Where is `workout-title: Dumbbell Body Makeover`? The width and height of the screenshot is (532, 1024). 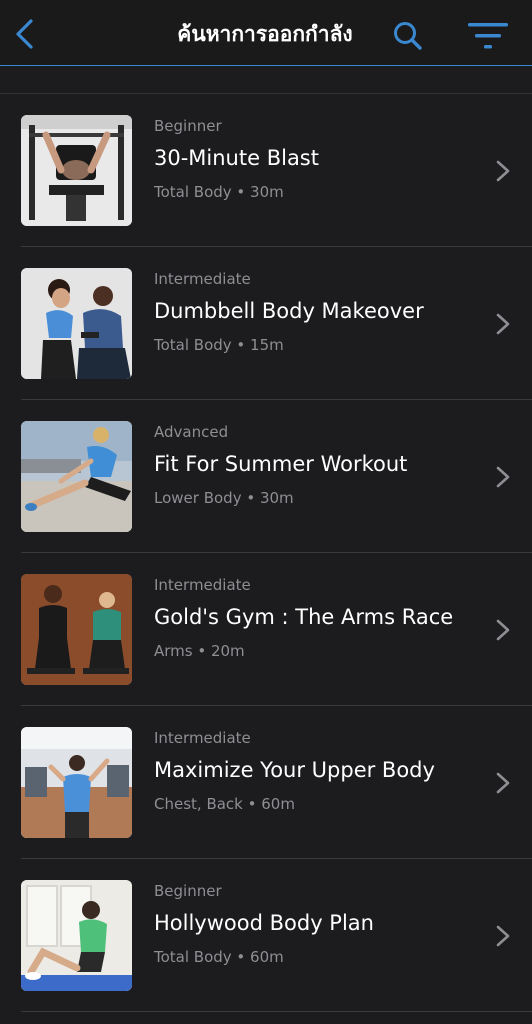
workout-title: Dumbbell Body Makeover is located at coordinates (289, 311).